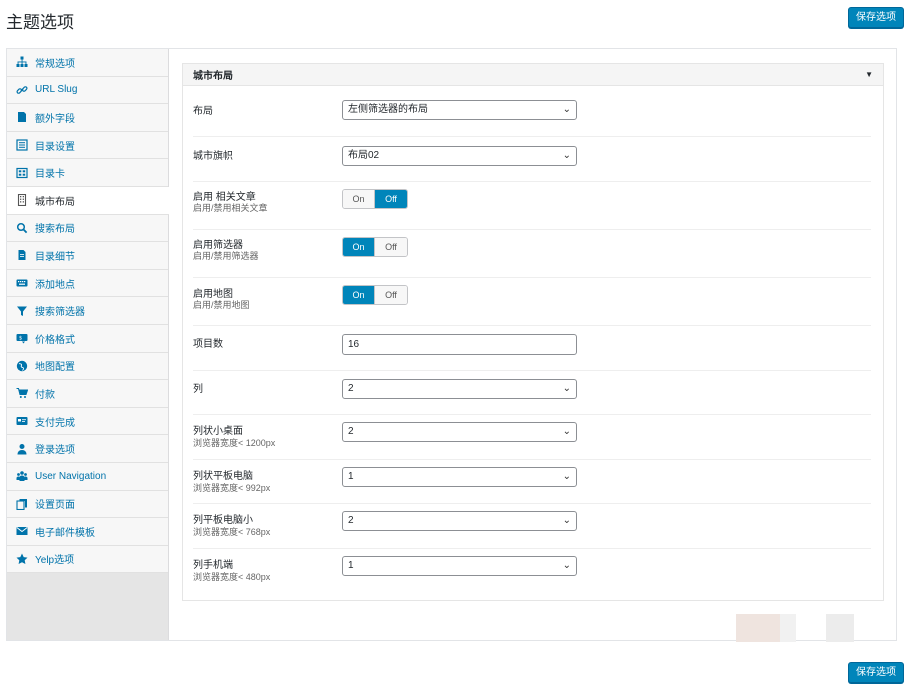 Image resolution: width=905 pixels, height=693 pixels. What do you see at coordinates (533, 75) in the screenshot?
I see `section-header: 城市布局 ▼` at bounding box center [533, 75].